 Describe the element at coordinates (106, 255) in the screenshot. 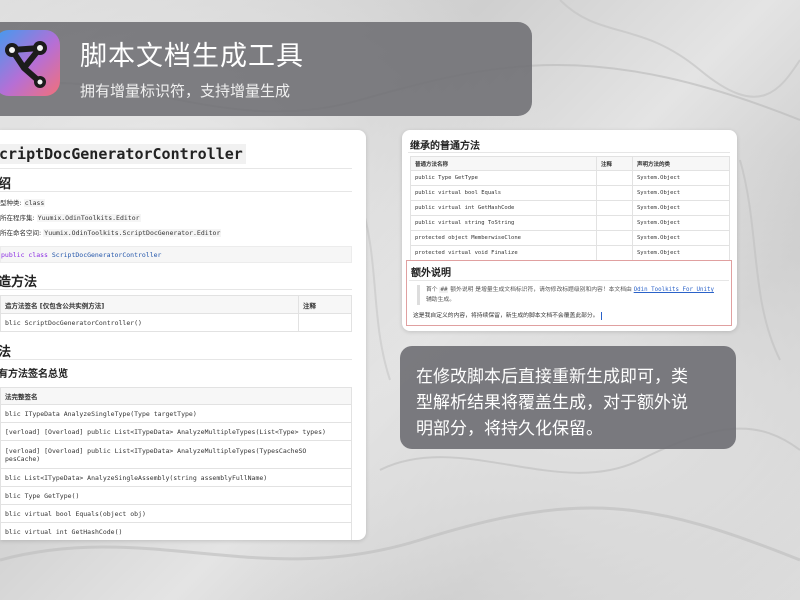

I see `declaration-name: ScriptDocGeneratorController` at that location.